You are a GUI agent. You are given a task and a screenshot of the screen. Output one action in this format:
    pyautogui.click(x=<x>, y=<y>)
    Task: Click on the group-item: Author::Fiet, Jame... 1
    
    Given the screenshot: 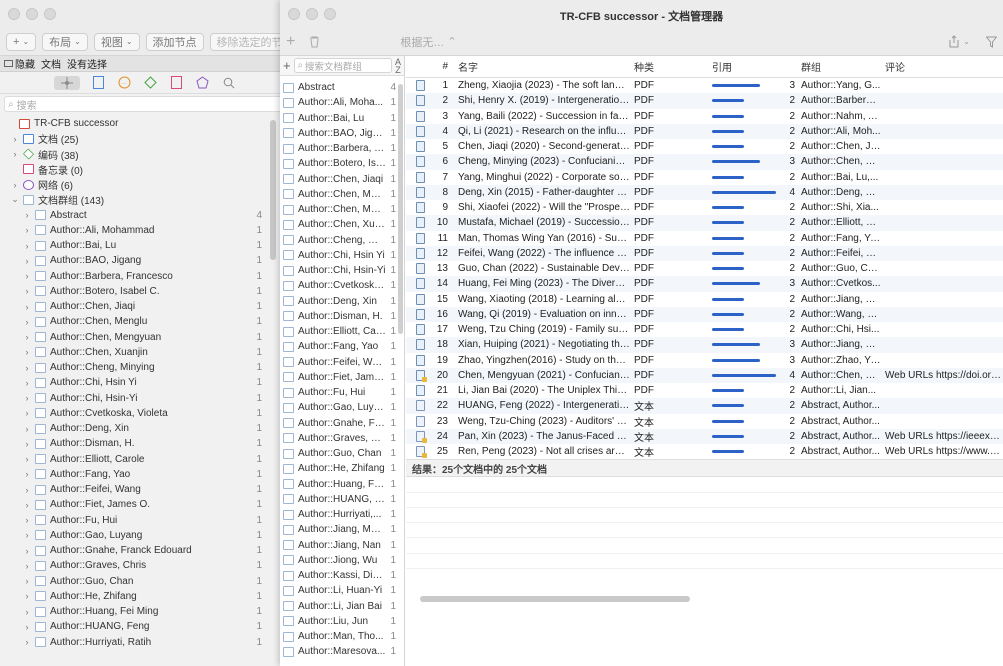 What is the action you would take?
    pyautogui.click(x=339, y=377)
    